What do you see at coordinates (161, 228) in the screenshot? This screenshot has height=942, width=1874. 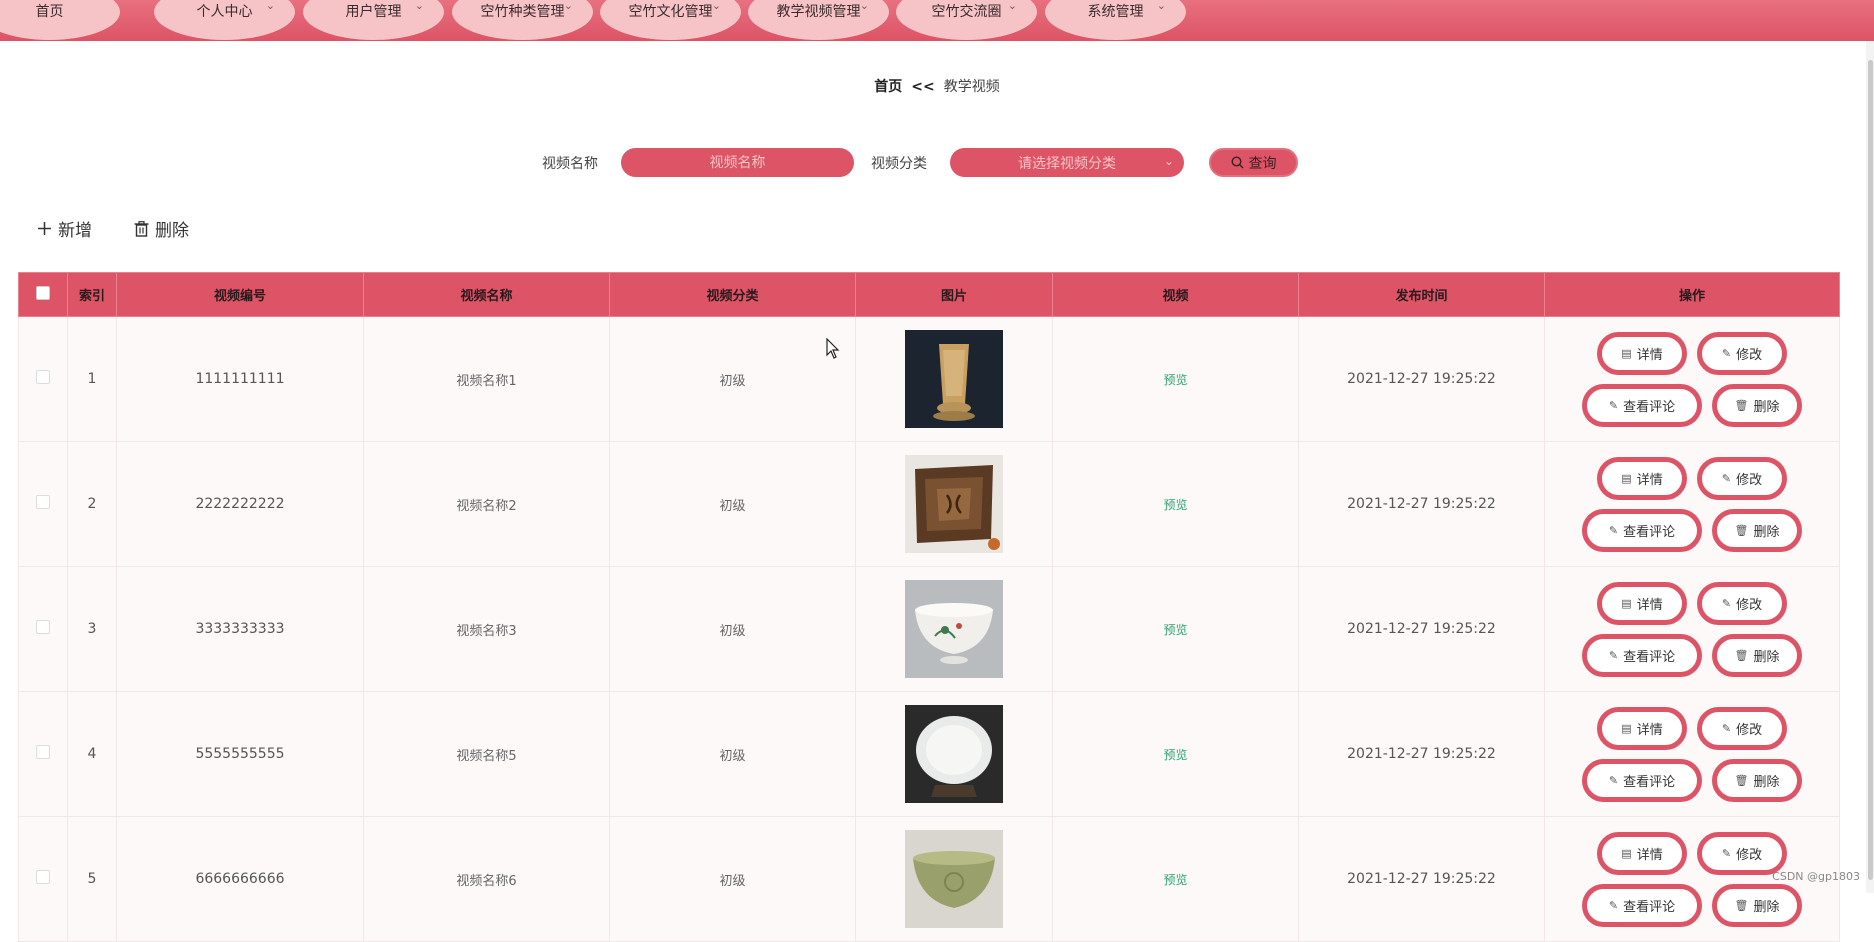 I see `batch-delete-button: 删除` at bounding box center [161, 228].